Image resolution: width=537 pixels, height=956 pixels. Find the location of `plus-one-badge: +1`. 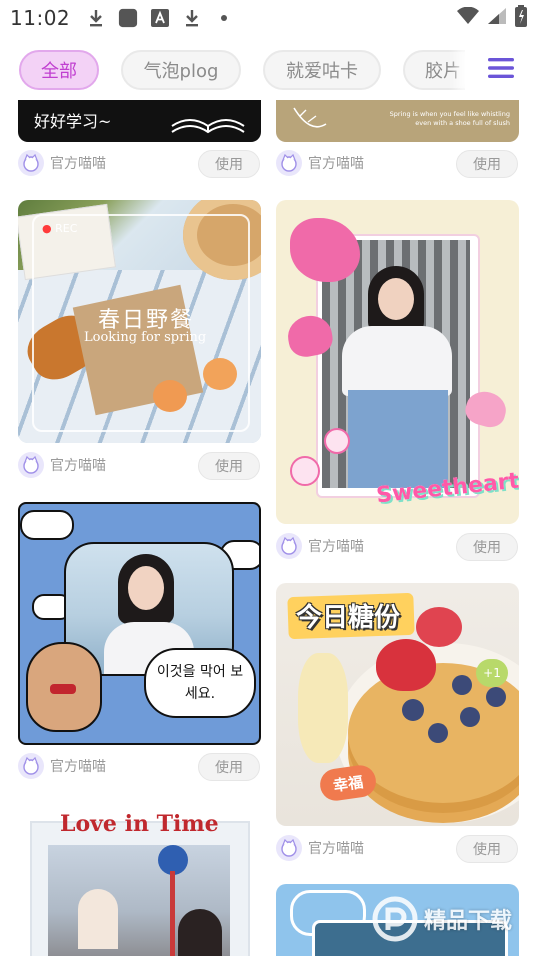

plus-one-badge: +1 is located at coordinates (492, 673).